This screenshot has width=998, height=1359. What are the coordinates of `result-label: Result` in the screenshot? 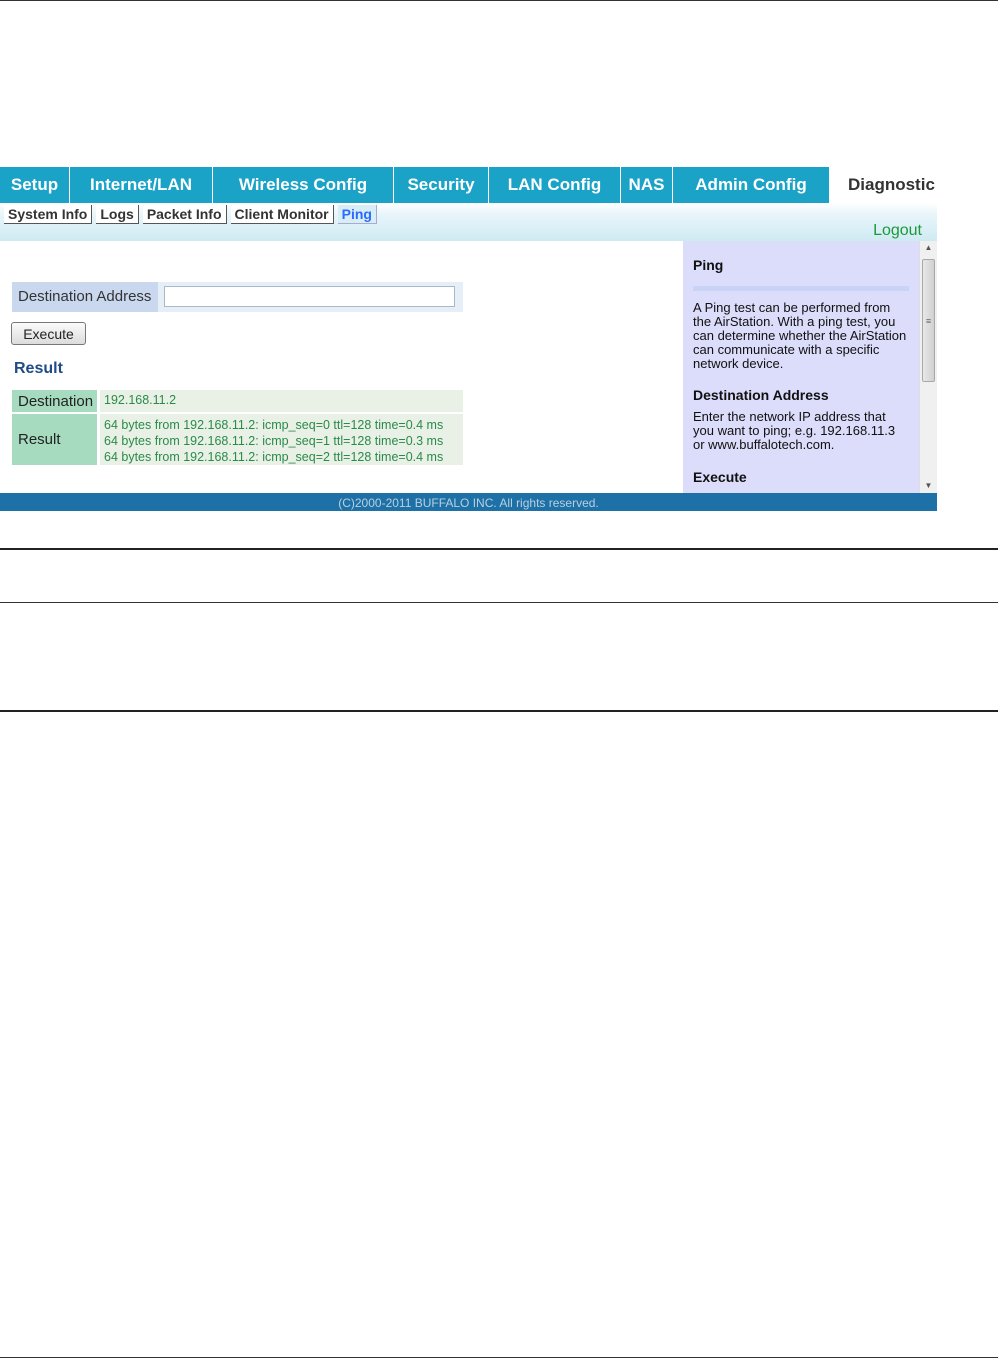 It's located at (54, 439).